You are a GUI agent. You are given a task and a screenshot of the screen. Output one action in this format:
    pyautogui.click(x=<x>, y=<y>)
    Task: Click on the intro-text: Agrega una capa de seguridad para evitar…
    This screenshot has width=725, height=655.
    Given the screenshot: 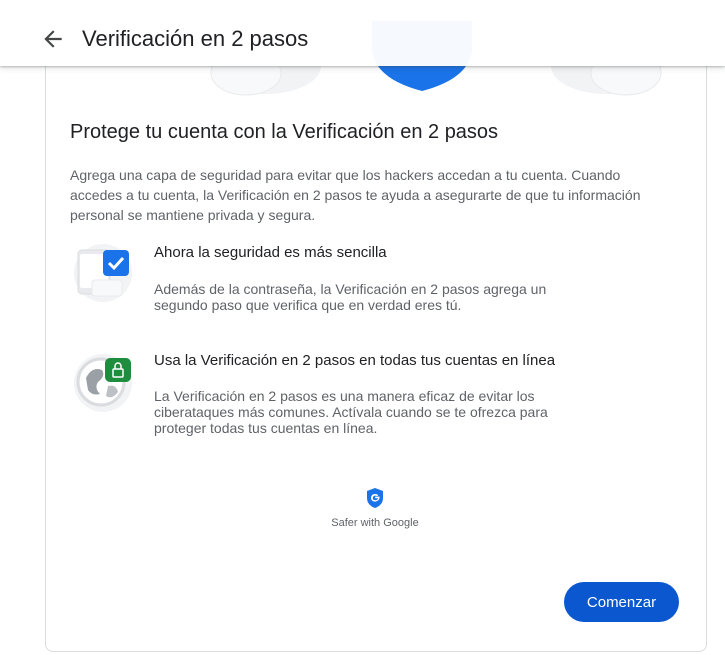 What is the action you would take?
    pyautogui.click(x=355, y=195)
    